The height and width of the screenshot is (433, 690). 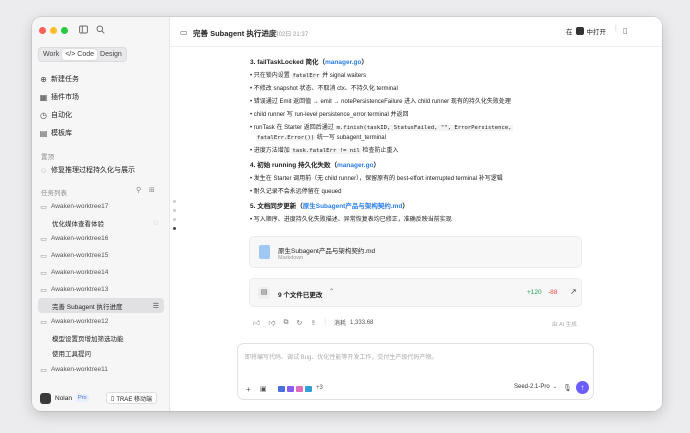 What do you see at coordinates (43, 133) in the screenshot?
I see `template-icon: ▤` at bounding box center [43, 133].